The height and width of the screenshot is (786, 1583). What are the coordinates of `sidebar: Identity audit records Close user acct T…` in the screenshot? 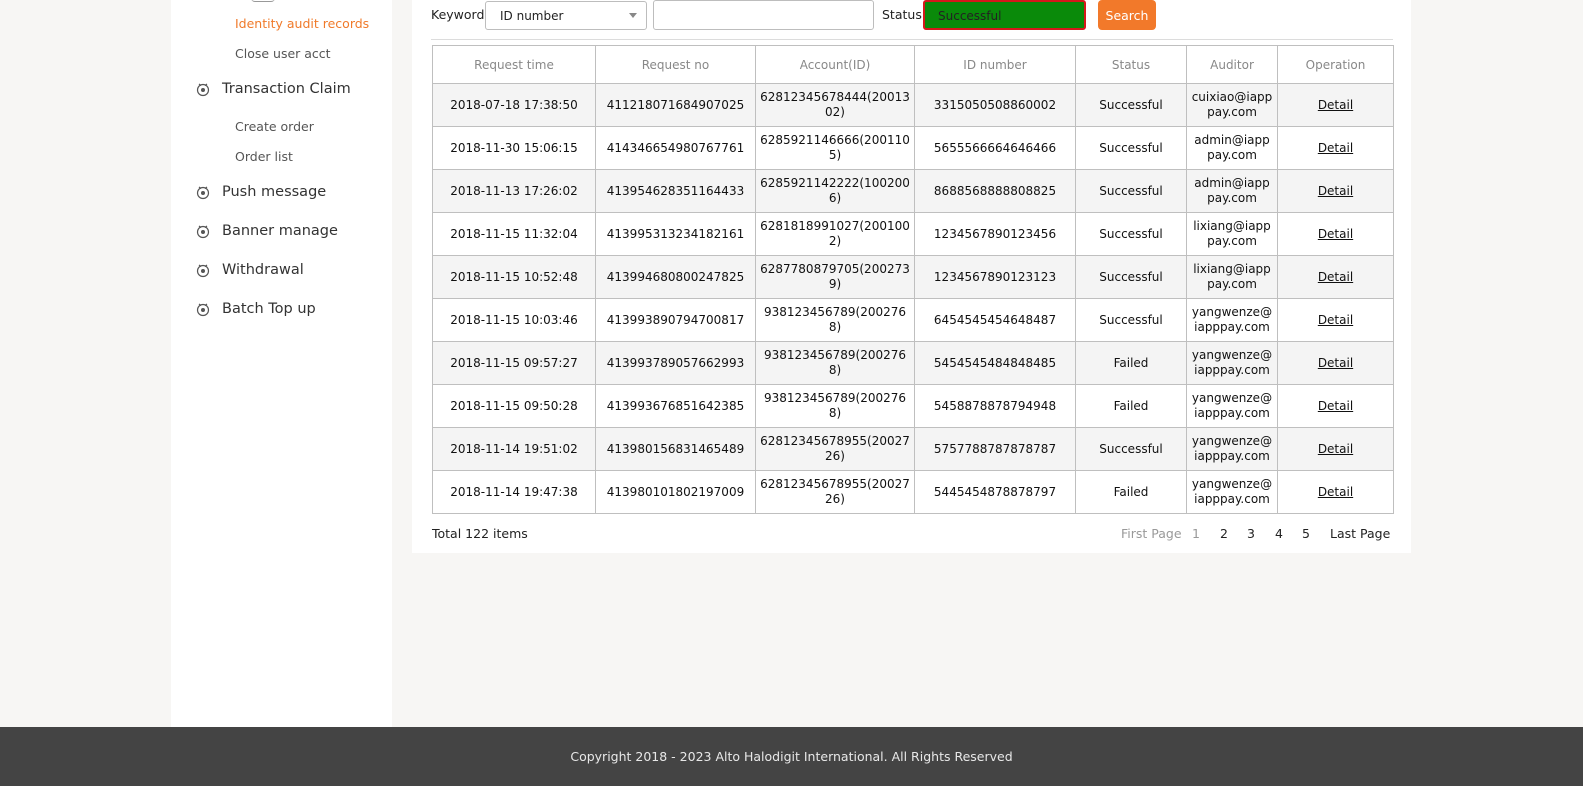 It's located at (281, 363).